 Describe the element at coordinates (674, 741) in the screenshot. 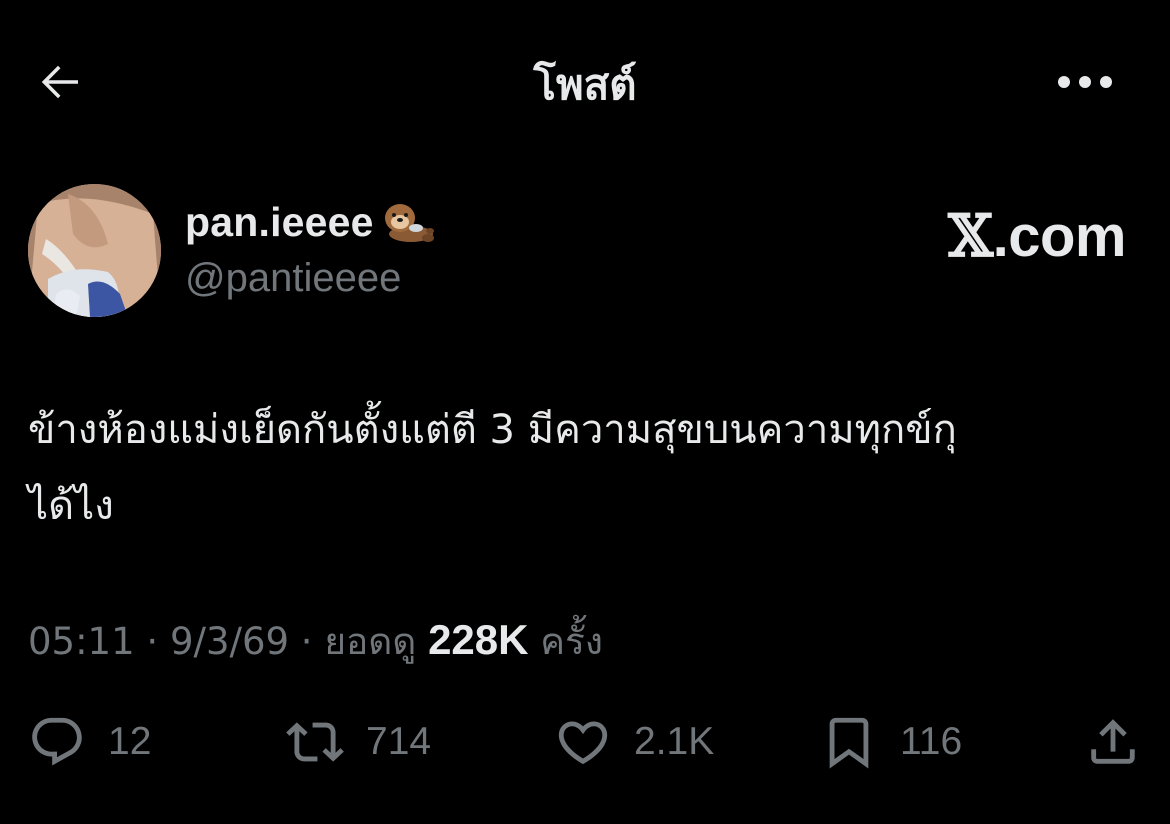

I see `like-count: 2.1K` at that location.